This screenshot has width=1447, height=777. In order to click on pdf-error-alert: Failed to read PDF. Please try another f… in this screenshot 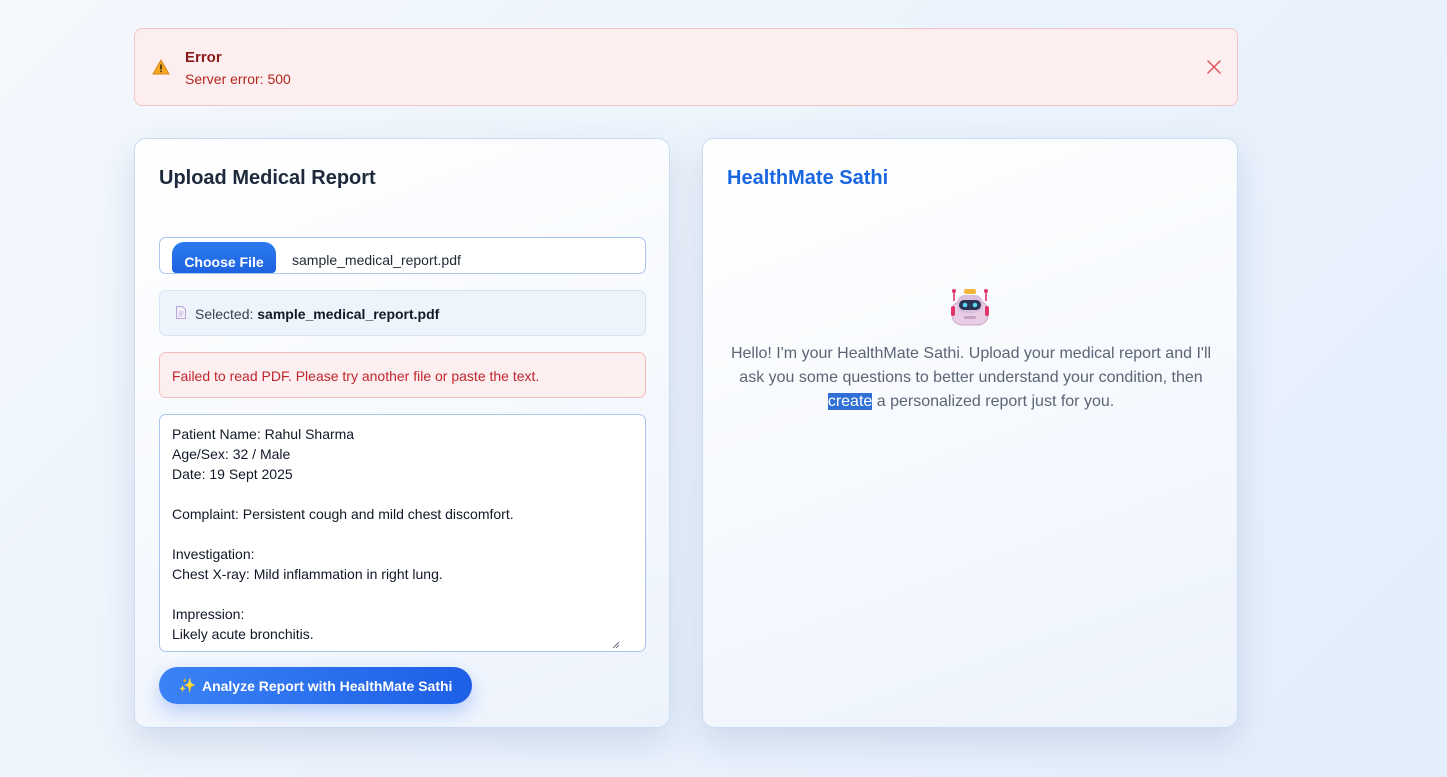, I will do `click(402, 375)`.